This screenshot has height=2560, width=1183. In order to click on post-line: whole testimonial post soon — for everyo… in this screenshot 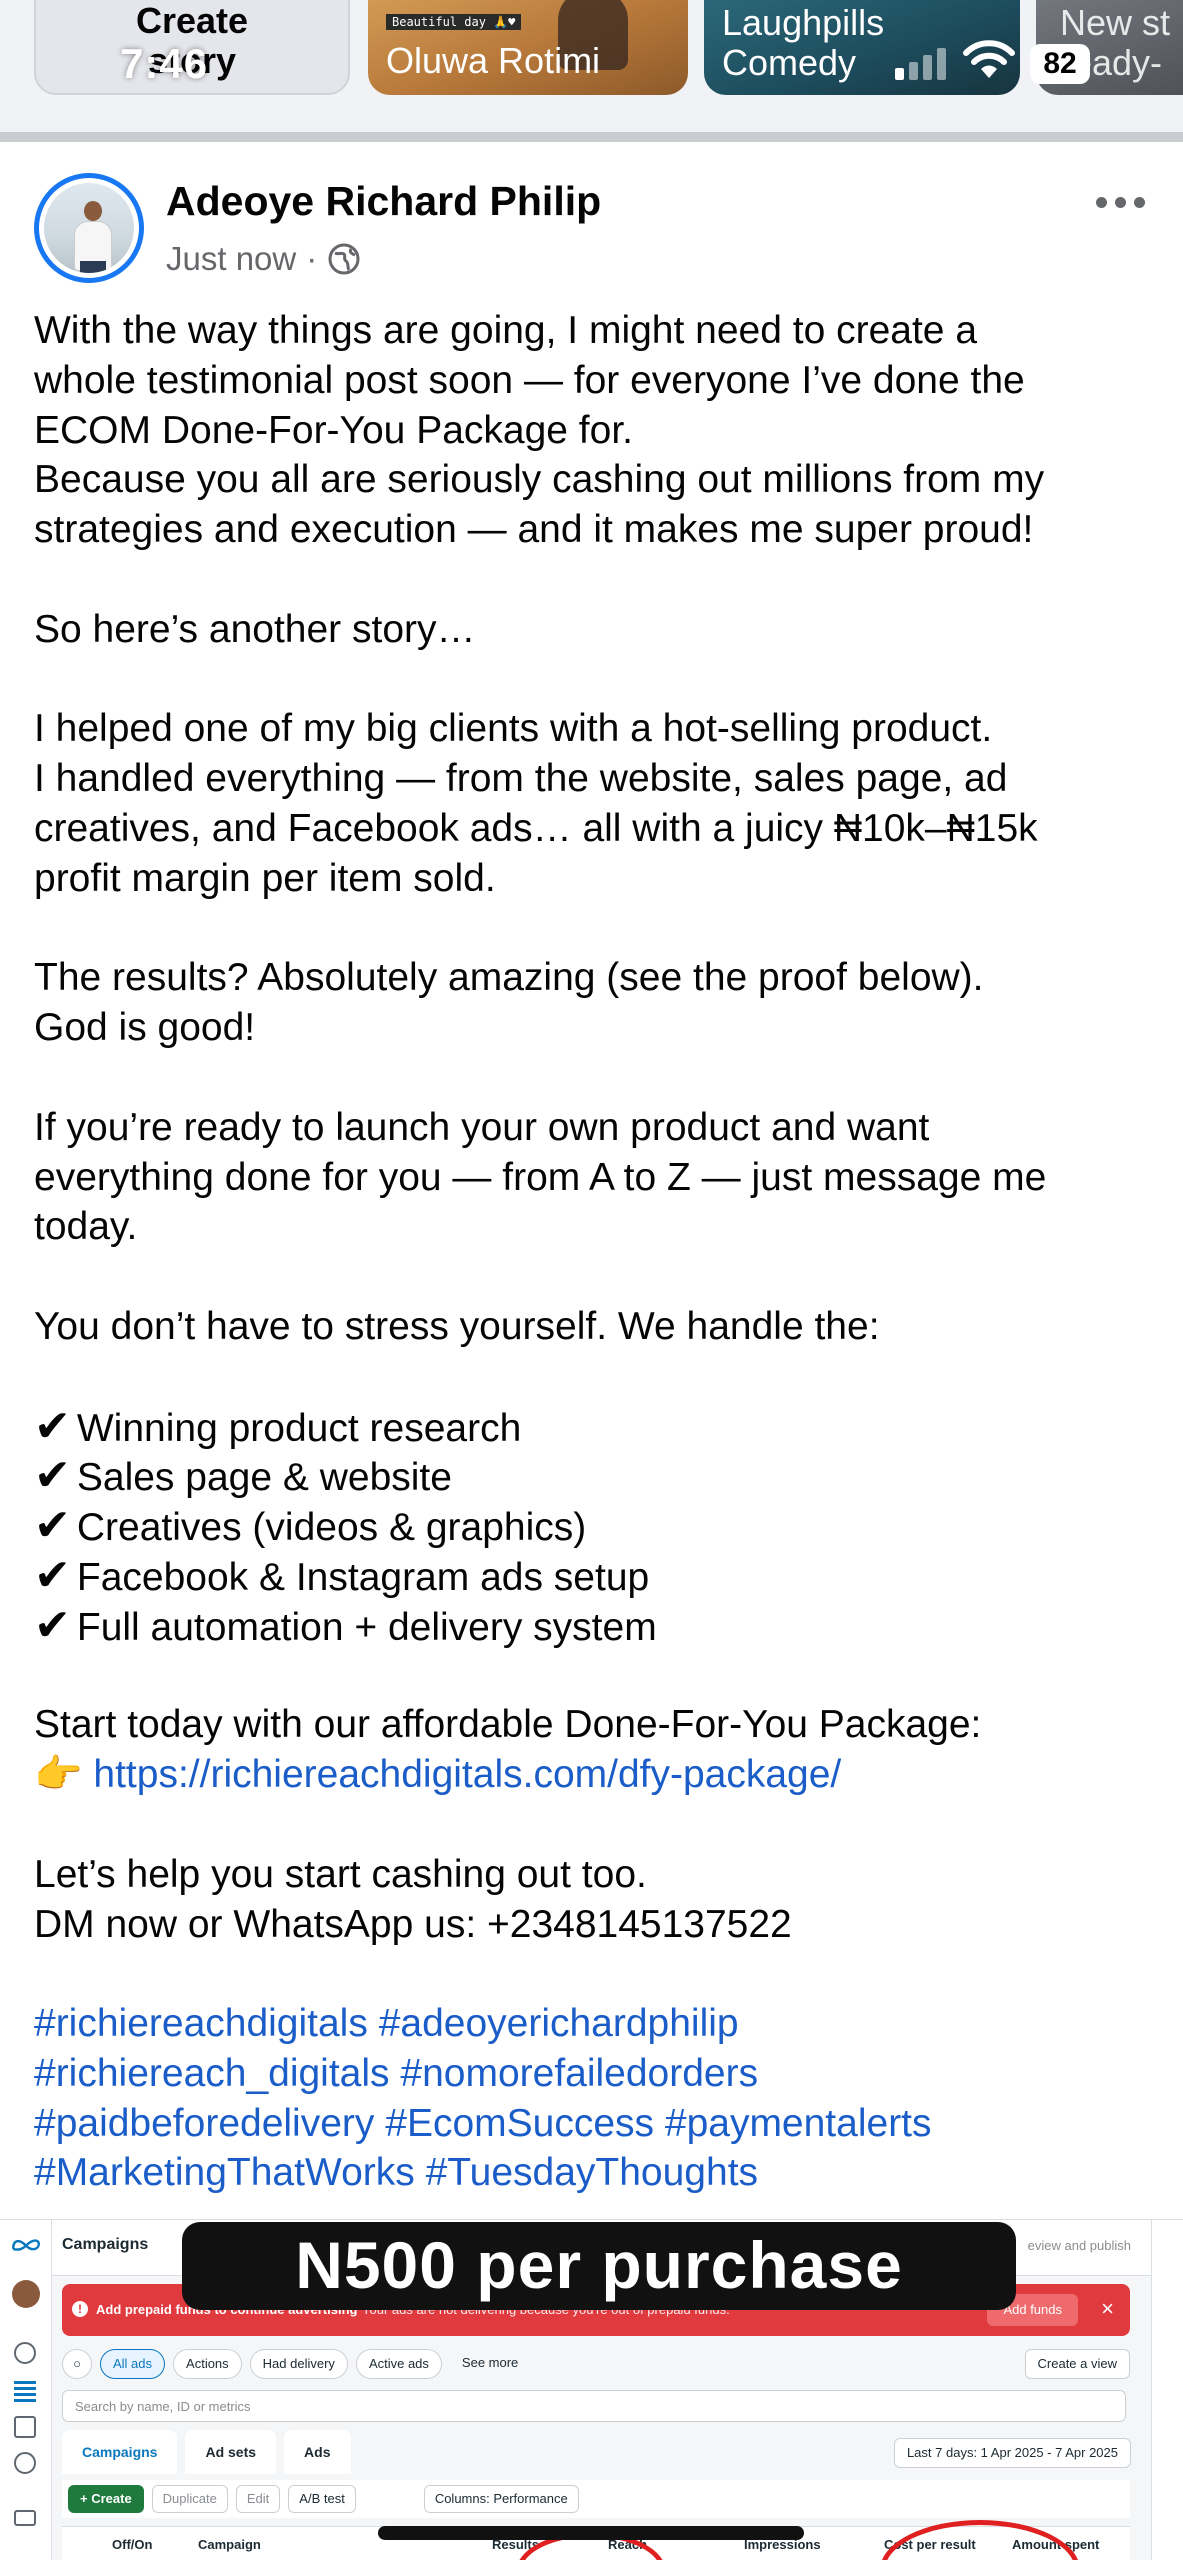, I will do `click(529, 380)`.